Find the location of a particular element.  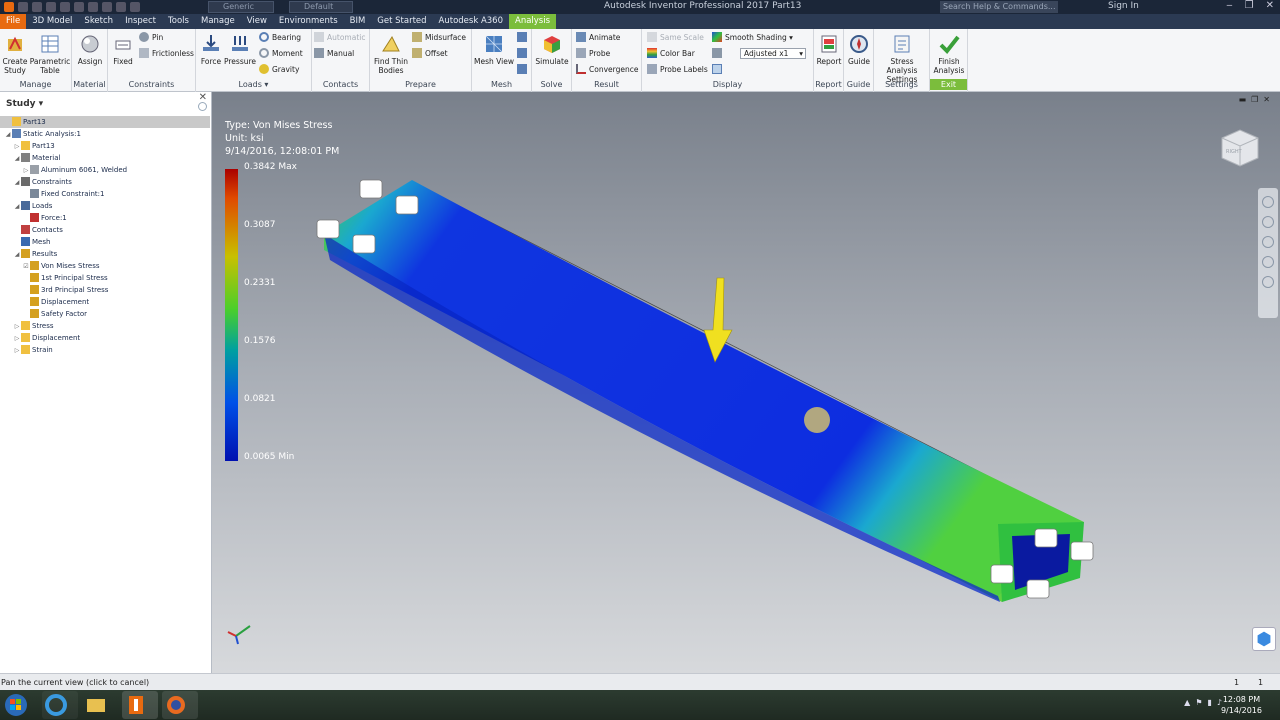

report-button: Report is located at coordinates (829, 49).